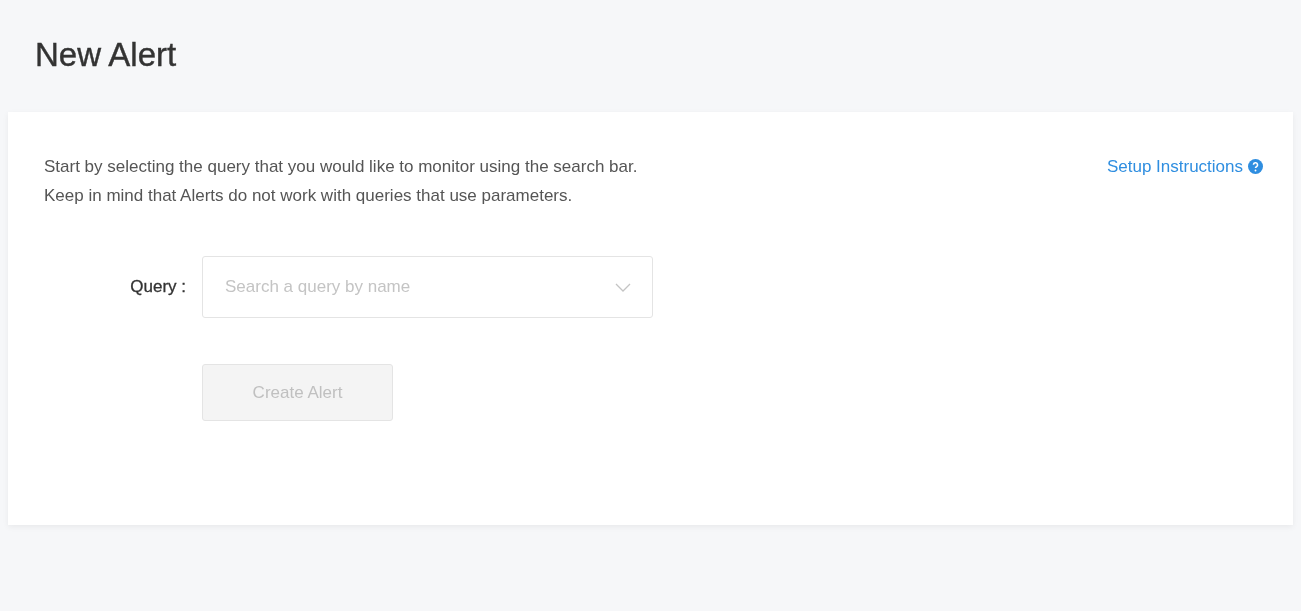 Image resolution: width=1301 pixels, height=611 pixels. What do you see at coordinates (309, 196) in the screenshot?
I see `intro-text: Keep in mind that Alerts do not work with queries that use parameters.` at bounding box center [309, 196].